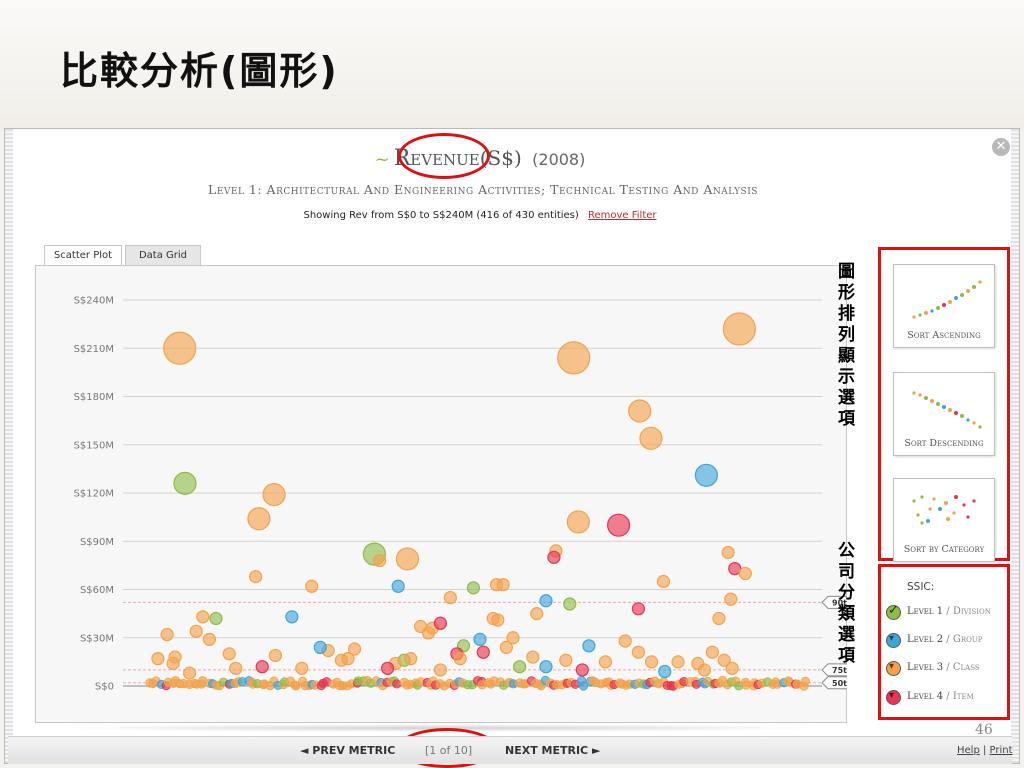  What do you see at coordinates (984, 730) in the screenshot?
I see `slide-page-number: 46` at bounding box center [984, 730].